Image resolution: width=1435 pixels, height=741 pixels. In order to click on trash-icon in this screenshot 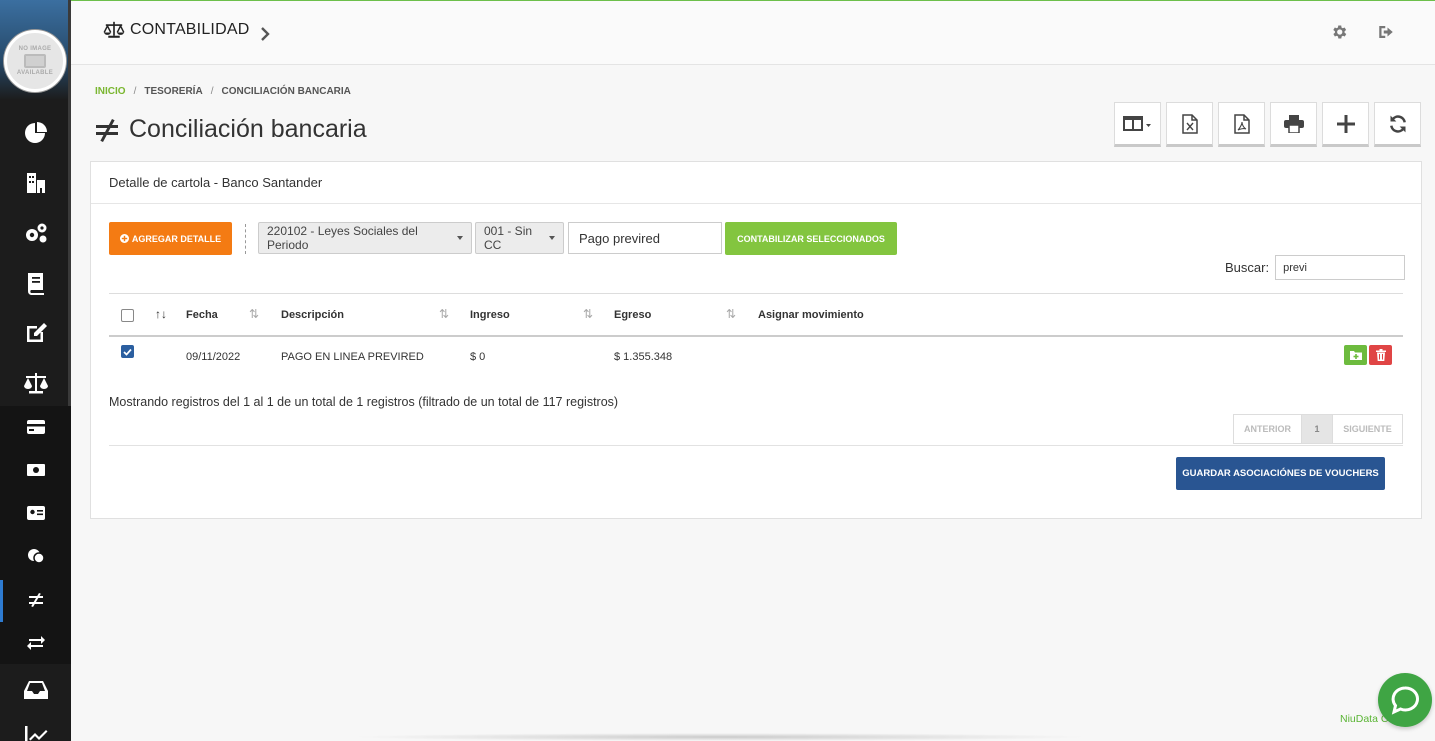, I will do `click(1380, 355)`.